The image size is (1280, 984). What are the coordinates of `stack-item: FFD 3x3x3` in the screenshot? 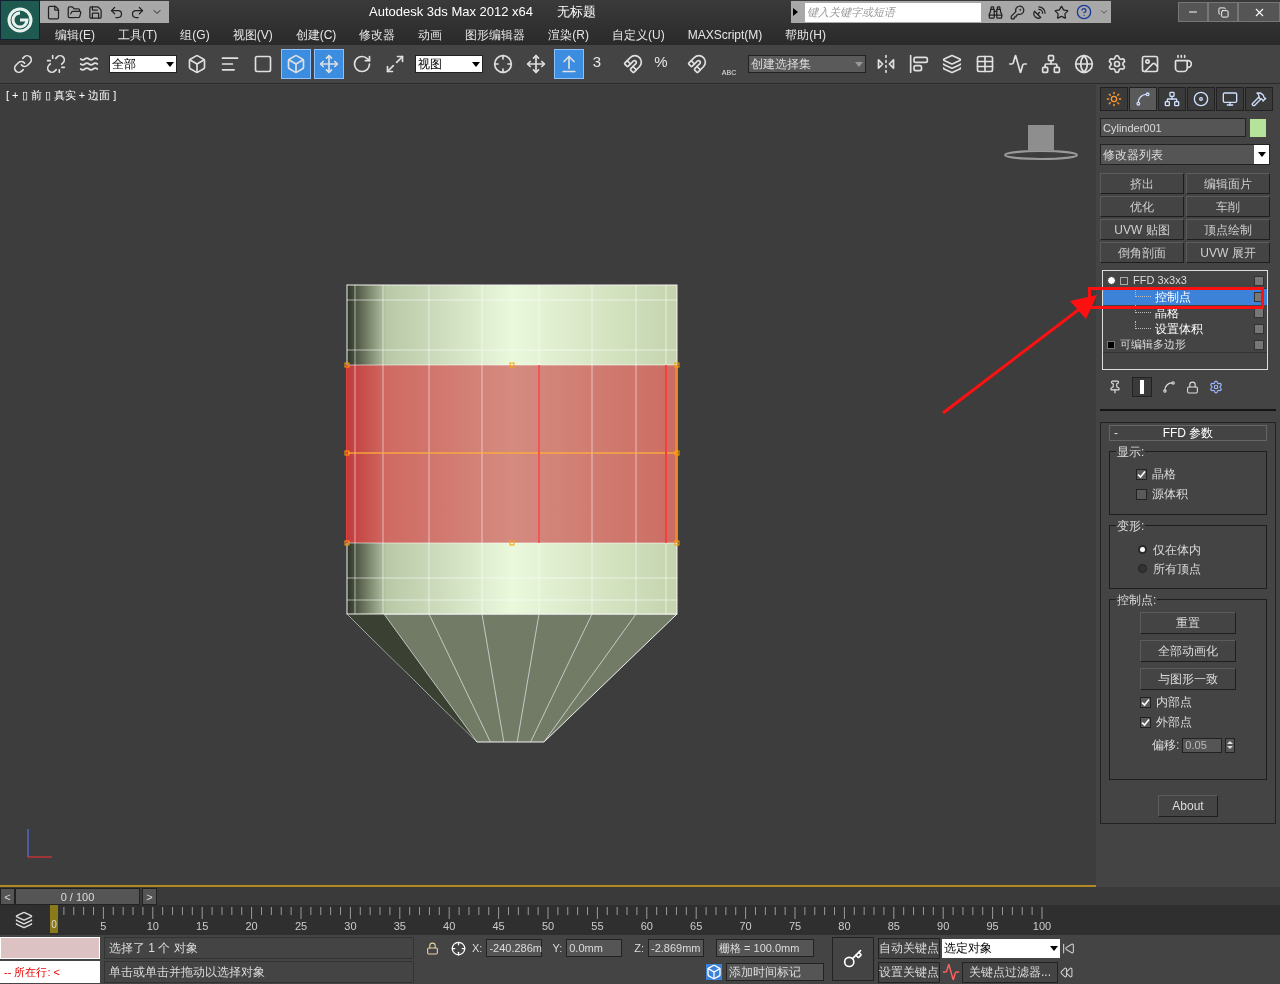 It's located at (1185, 281).